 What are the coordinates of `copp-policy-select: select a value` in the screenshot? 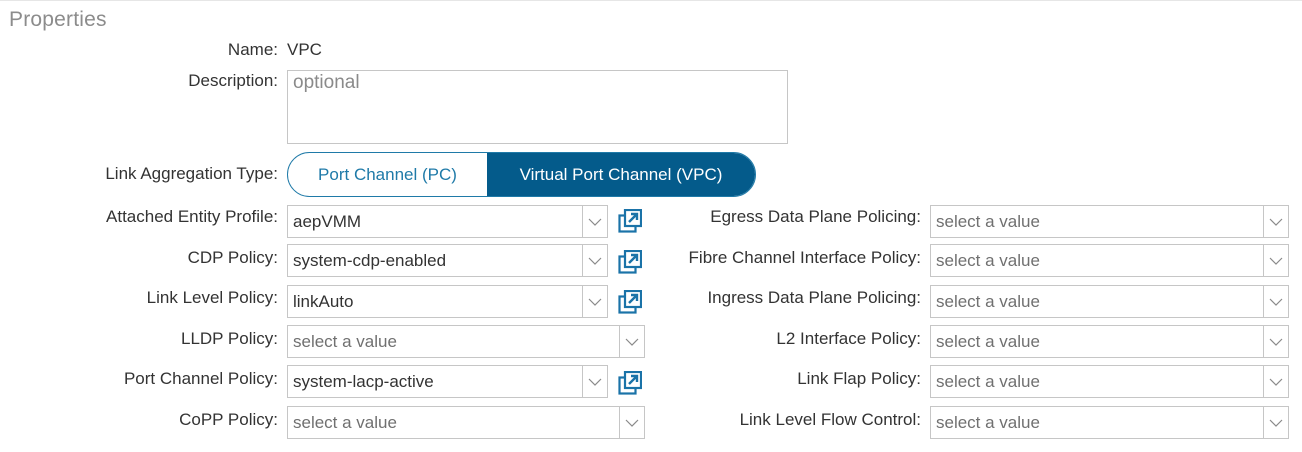 It's located at (466, 422).